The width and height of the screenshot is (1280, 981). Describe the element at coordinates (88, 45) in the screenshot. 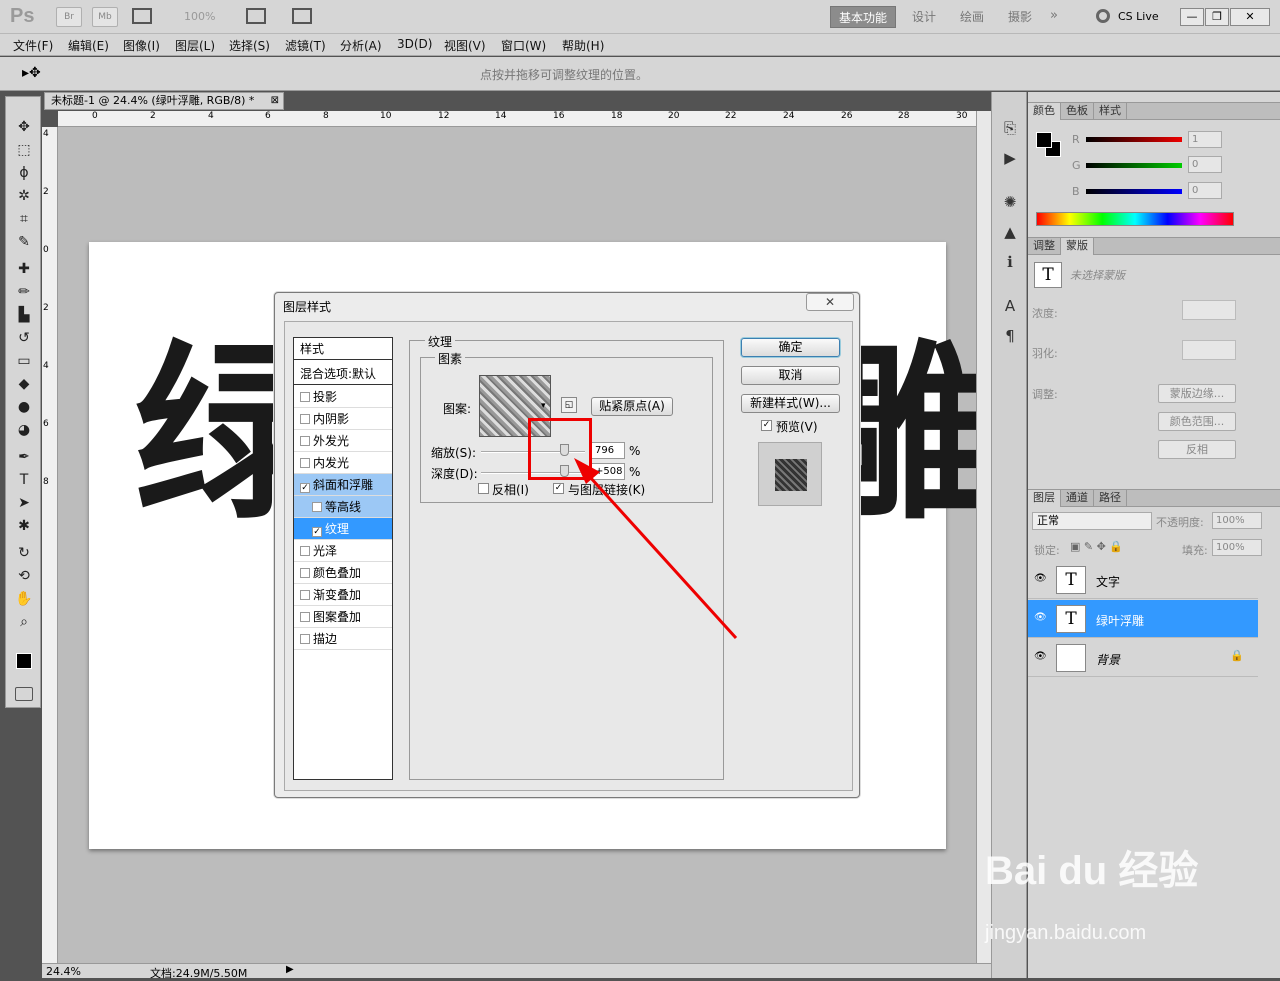

I see `menu-edit: 编辑(E)` at that location.